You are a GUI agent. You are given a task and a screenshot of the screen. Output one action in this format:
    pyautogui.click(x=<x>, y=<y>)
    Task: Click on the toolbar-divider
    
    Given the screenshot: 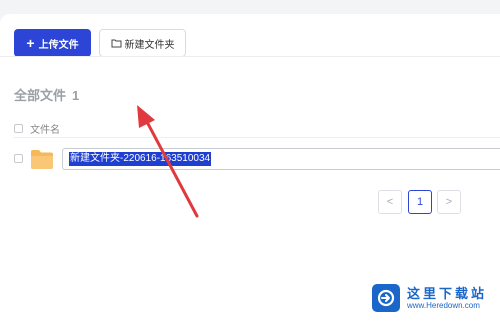 What is the action you would take?
    pyautogui.click(x=250, y=56)
    